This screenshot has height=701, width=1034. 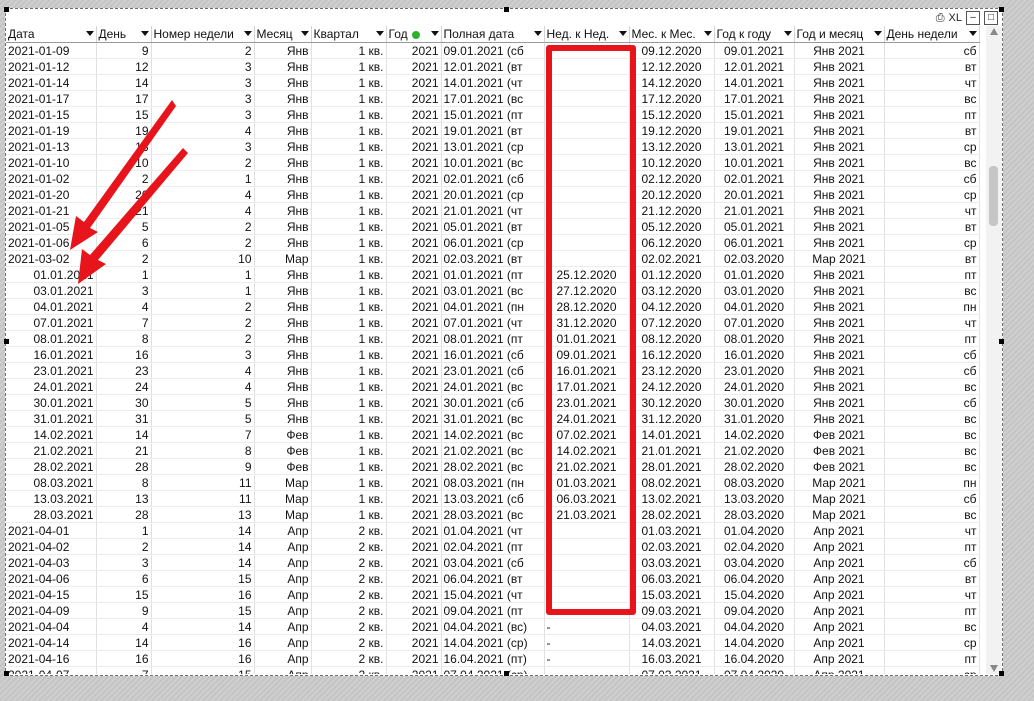 What do you see at coordinates (124, 34) in the screenshot?
I see `column-header: День` at bounding box center [124, 34].